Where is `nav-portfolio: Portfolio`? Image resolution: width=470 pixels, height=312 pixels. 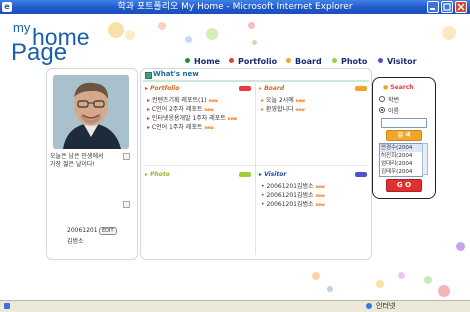
nav-portfolio: Portfolio is located at coordinates (253, 61).